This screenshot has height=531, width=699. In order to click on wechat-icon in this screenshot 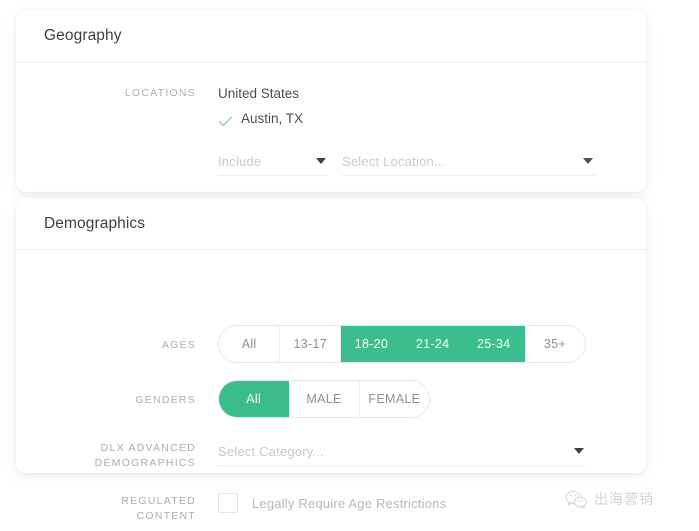, I will do `click(576, 499)`.